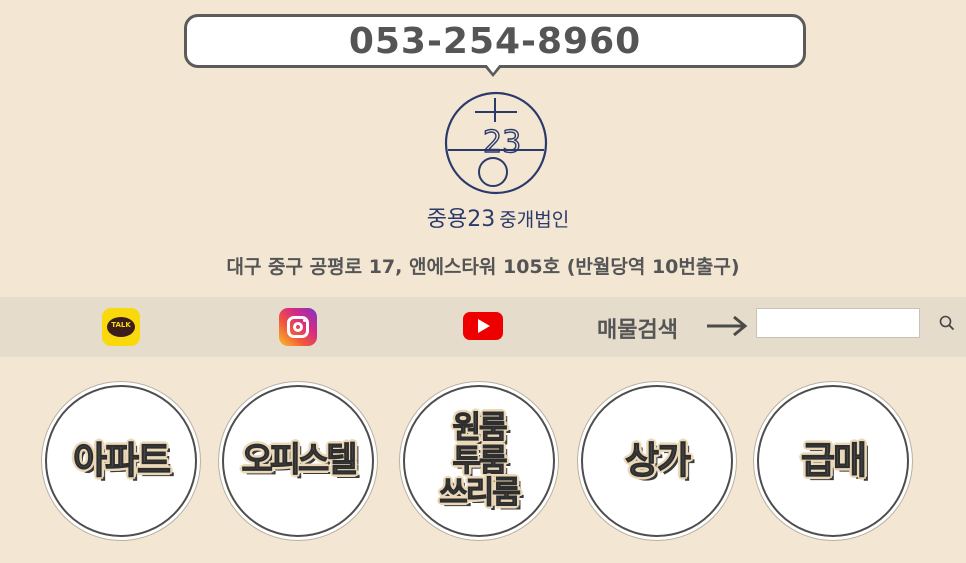 Image resolution: width=966 pixels, height=563 pixels. I want to click on phone-number: 053-254-8960, so click(495, 41).